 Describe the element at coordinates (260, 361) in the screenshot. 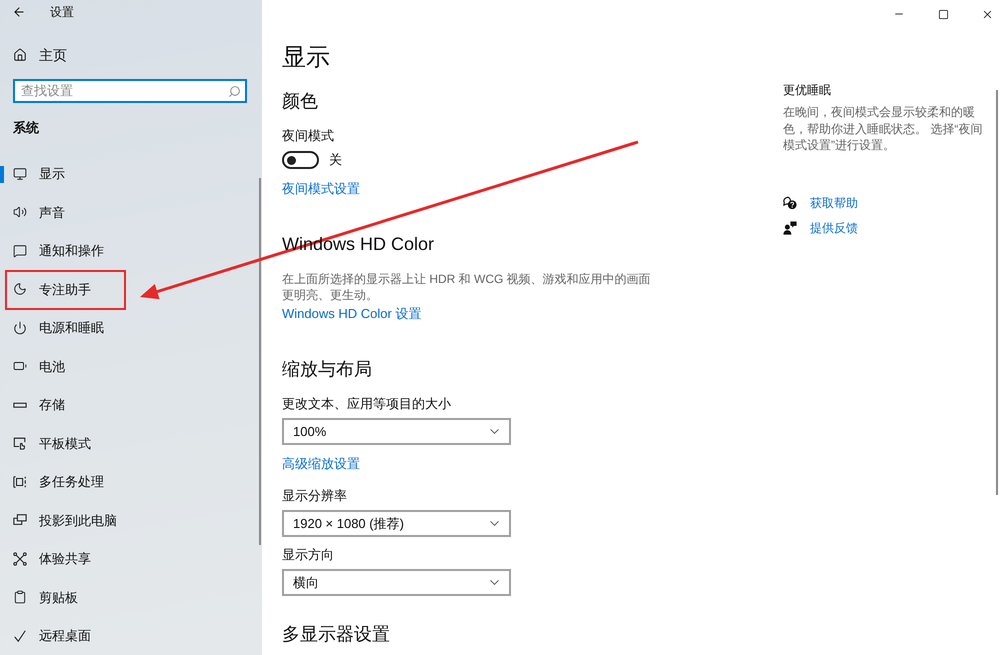

I see `sidebar-scrollbar` at that location.